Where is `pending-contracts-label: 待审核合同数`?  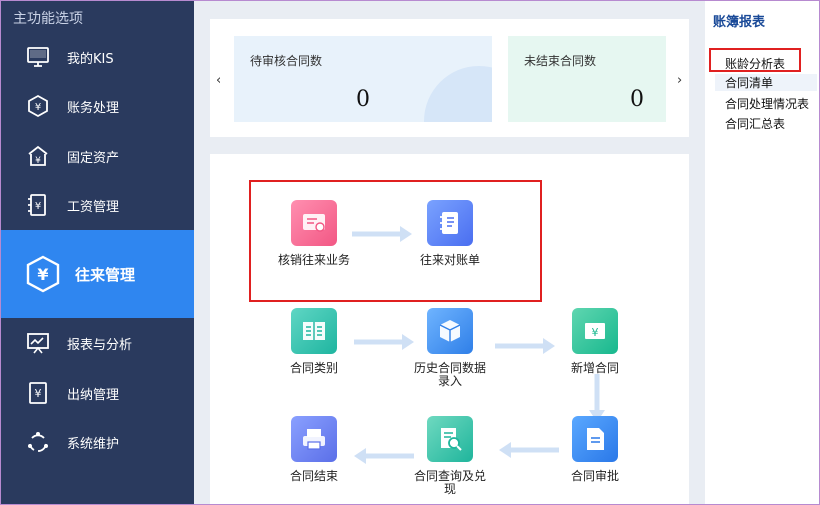
pending-contracts-label: 待审核合同数 is located at coordinates (286, 61).